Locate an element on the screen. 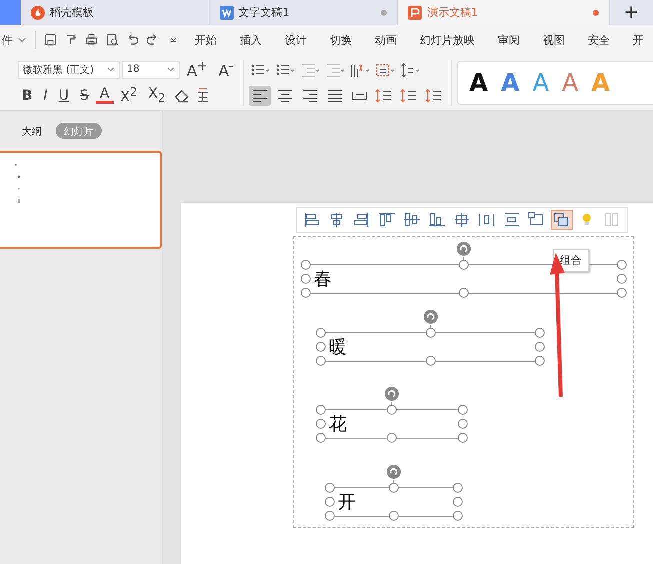 This screenshot has height=564, width=653. format-button: A is located at coordinates (105, 95).